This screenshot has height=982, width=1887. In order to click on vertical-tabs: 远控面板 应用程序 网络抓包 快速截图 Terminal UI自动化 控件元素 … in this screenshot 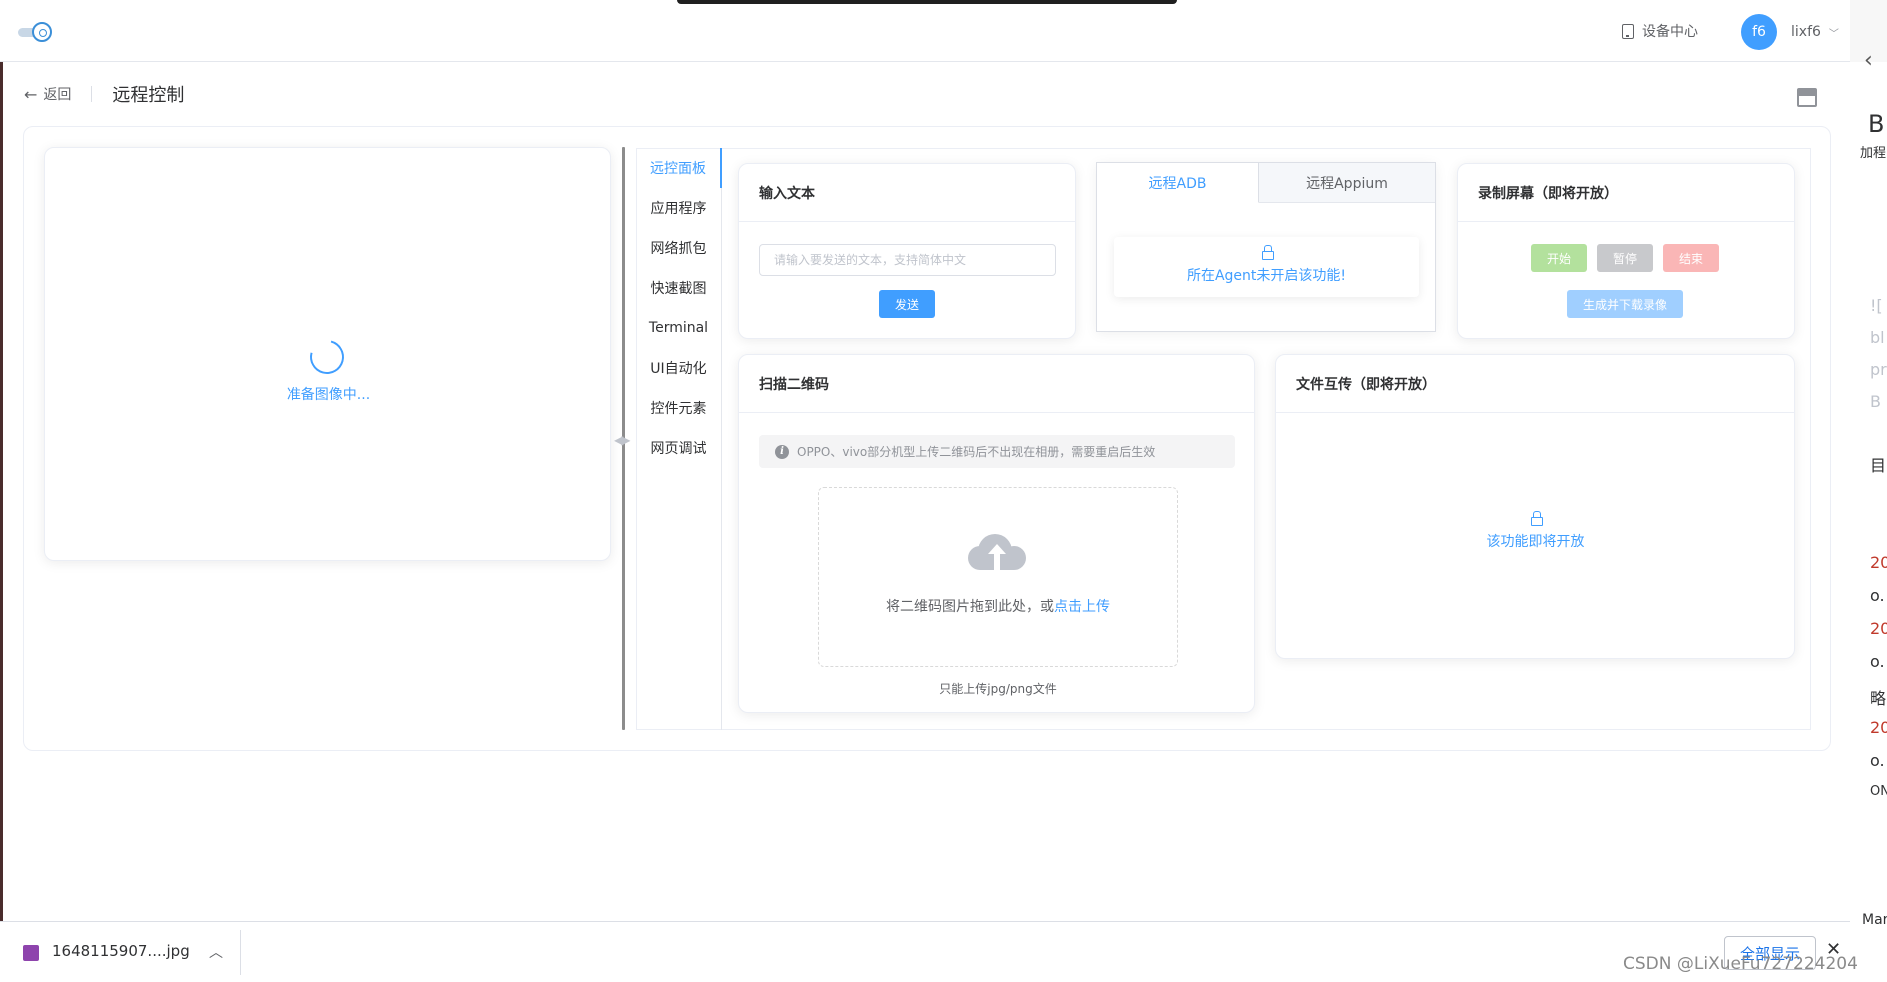, I will do `click(679, 439)`.